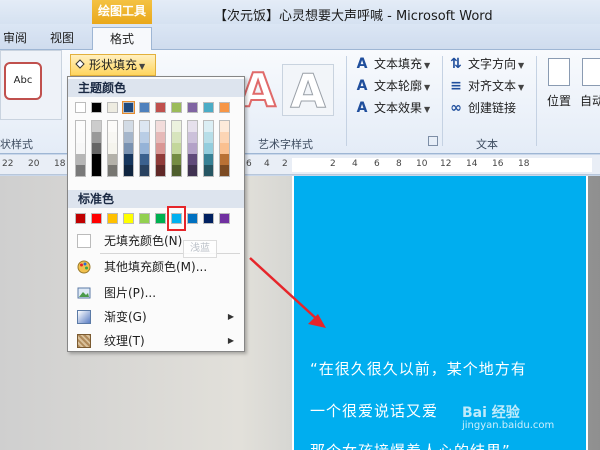 This screenshot has height=450, width=600. Describe the element at coordinates (487, 144) in the screenshot. I see `group-label-text: 文本` at that location.